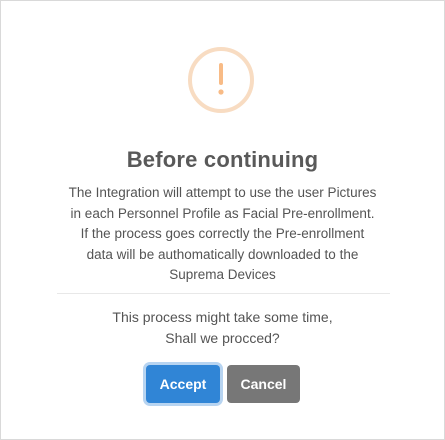 This screenshot has width=445, height=440. I want to click on message-line: Suprema Devices, so click(222, 274).